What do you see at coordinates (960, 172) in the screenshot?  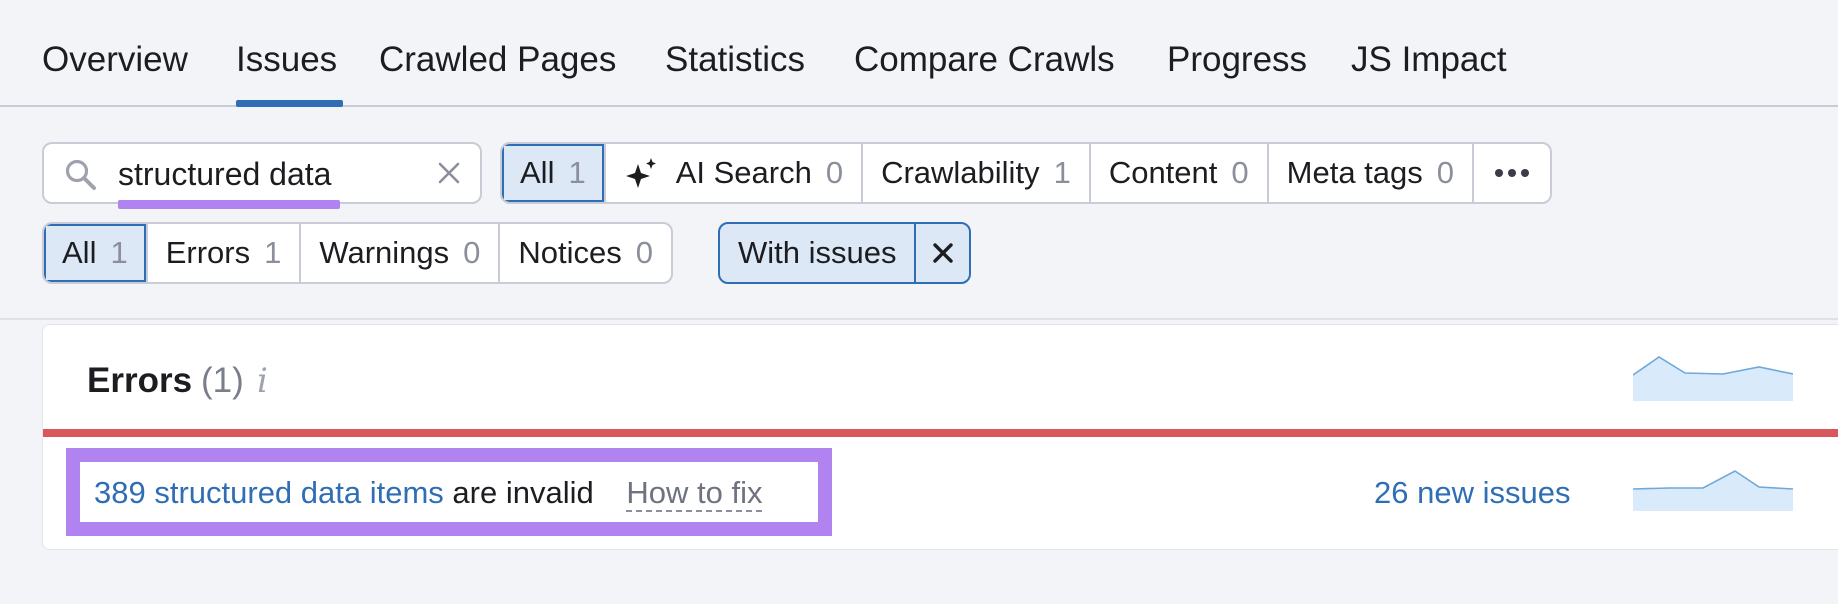 I see `category-crawlability-label: Crawlability` at bounding box center [960, 172].